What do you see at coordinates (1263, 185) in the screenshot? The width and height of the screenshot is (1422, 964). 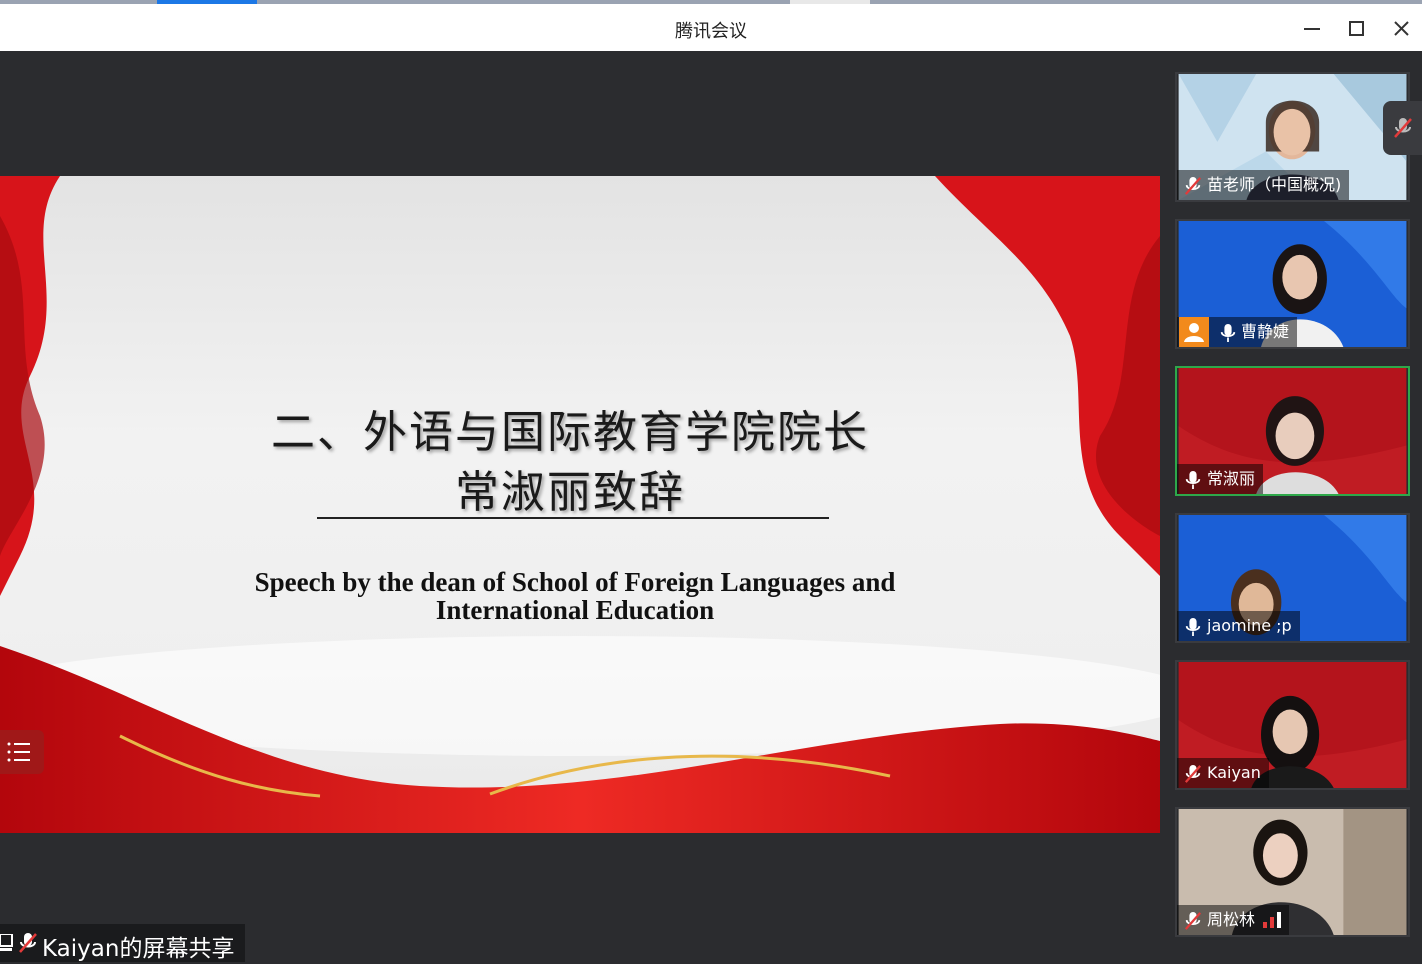 I see `participant-name: 苗老师（中国概况)` at bounding box center [1263, 185].